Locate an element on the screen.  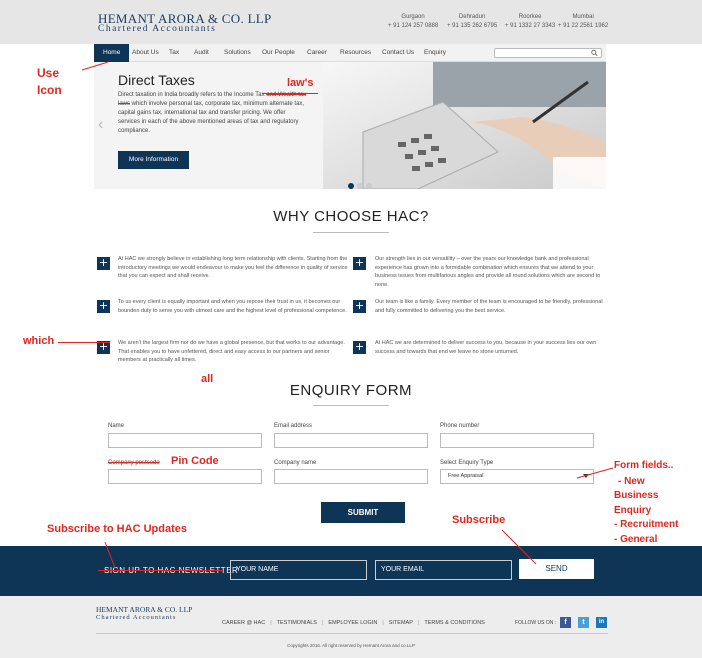
annotation-all: all is located at coordinates (207, 379).